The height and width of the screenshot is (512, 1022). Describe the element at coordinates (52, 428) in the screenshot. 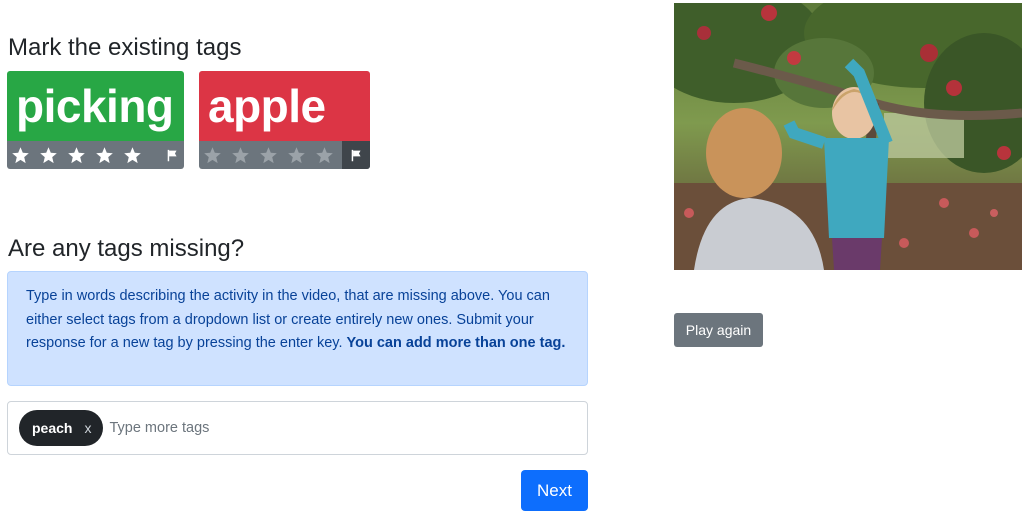

I see `chip-label: peach` at that location.